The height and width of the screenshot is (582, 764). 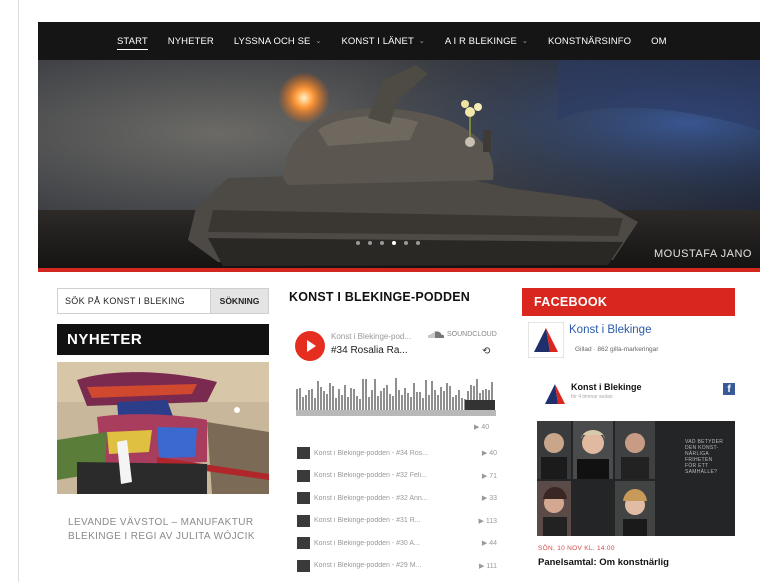 What do you see at coordinates (480, 41) in the screenshot?
I see `nav-air-blekinge-label: A I R BLEKINGE` at bounding box center [480, 41].